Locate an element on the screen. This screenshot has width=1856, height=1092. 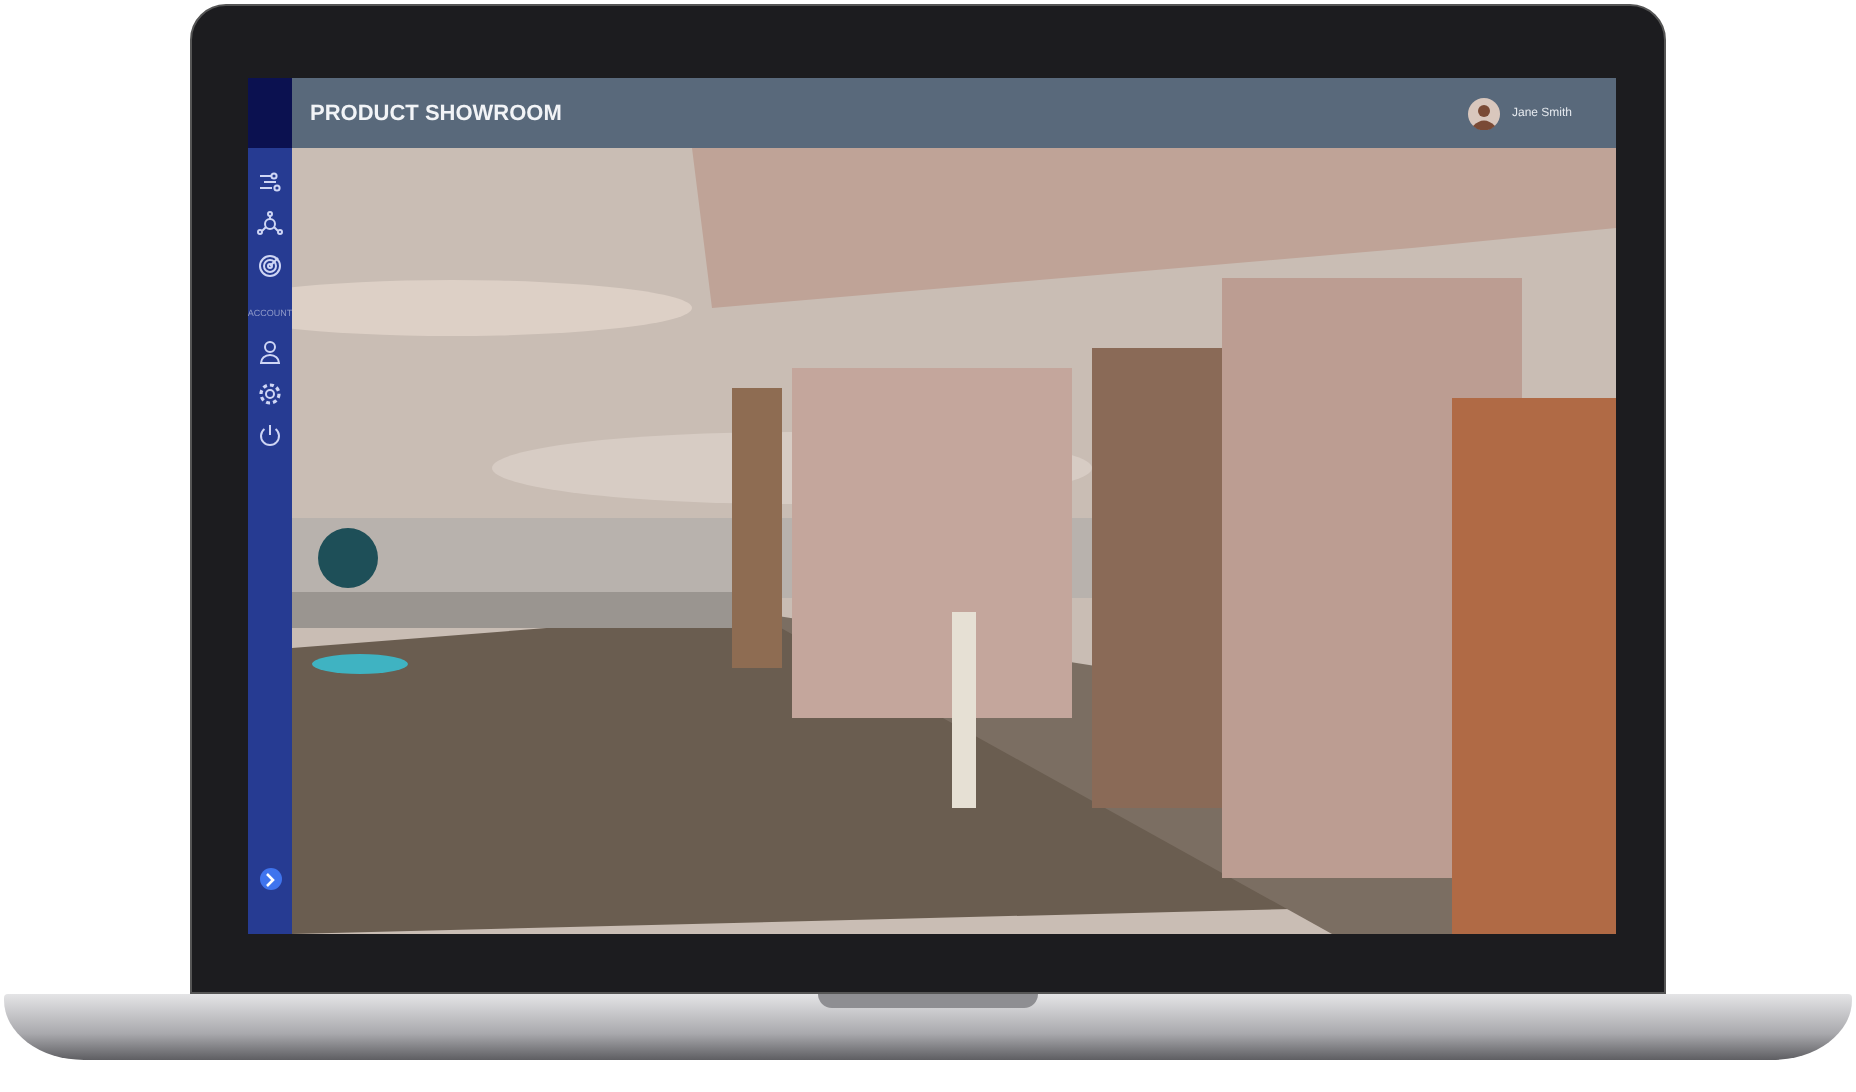
power-icon is located at coordinates (270, 436).